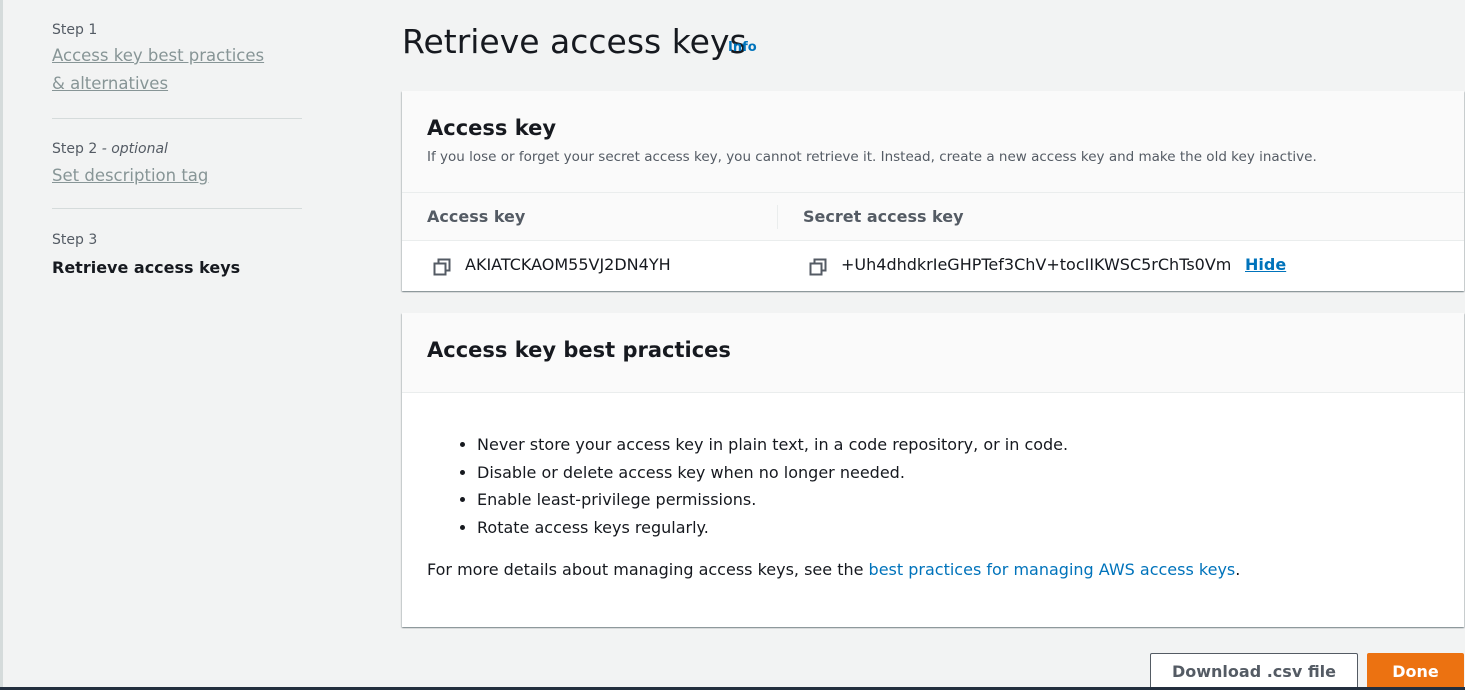 Image resolution: width=1465 pixels, height=690 pixels. I want to click on list-item: Rotate access keys regularly., so click(772, 528).